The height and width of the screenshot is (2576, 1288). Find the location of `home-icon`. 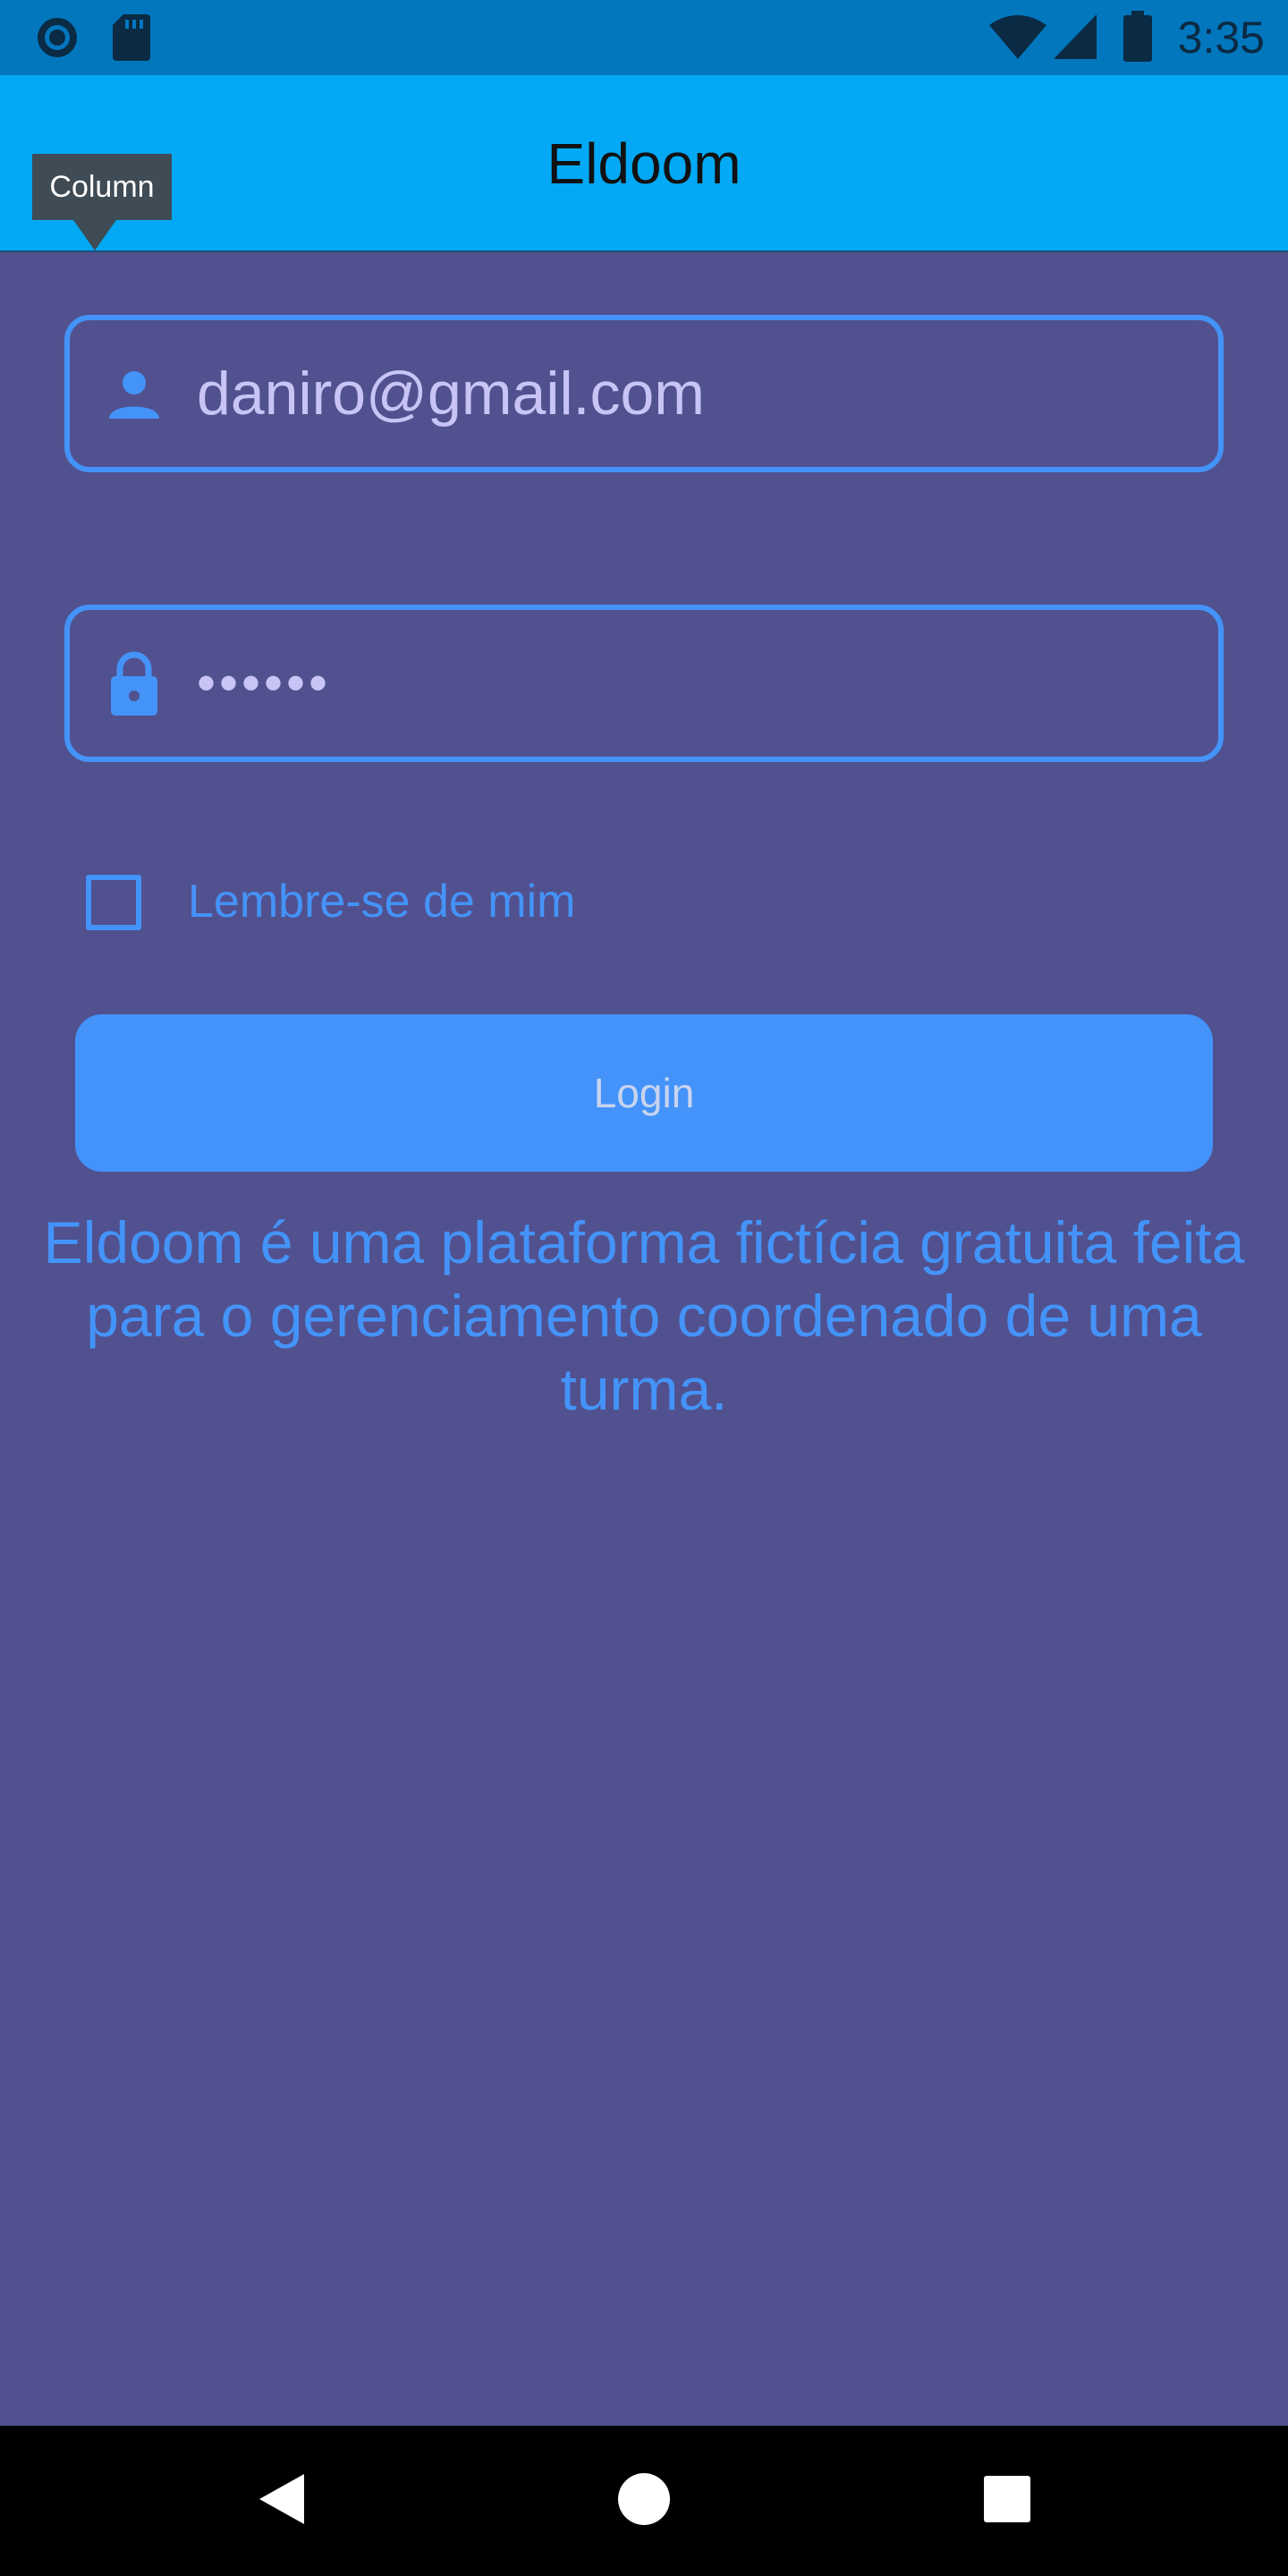

home-icon is located at coordinates (644, 2501).